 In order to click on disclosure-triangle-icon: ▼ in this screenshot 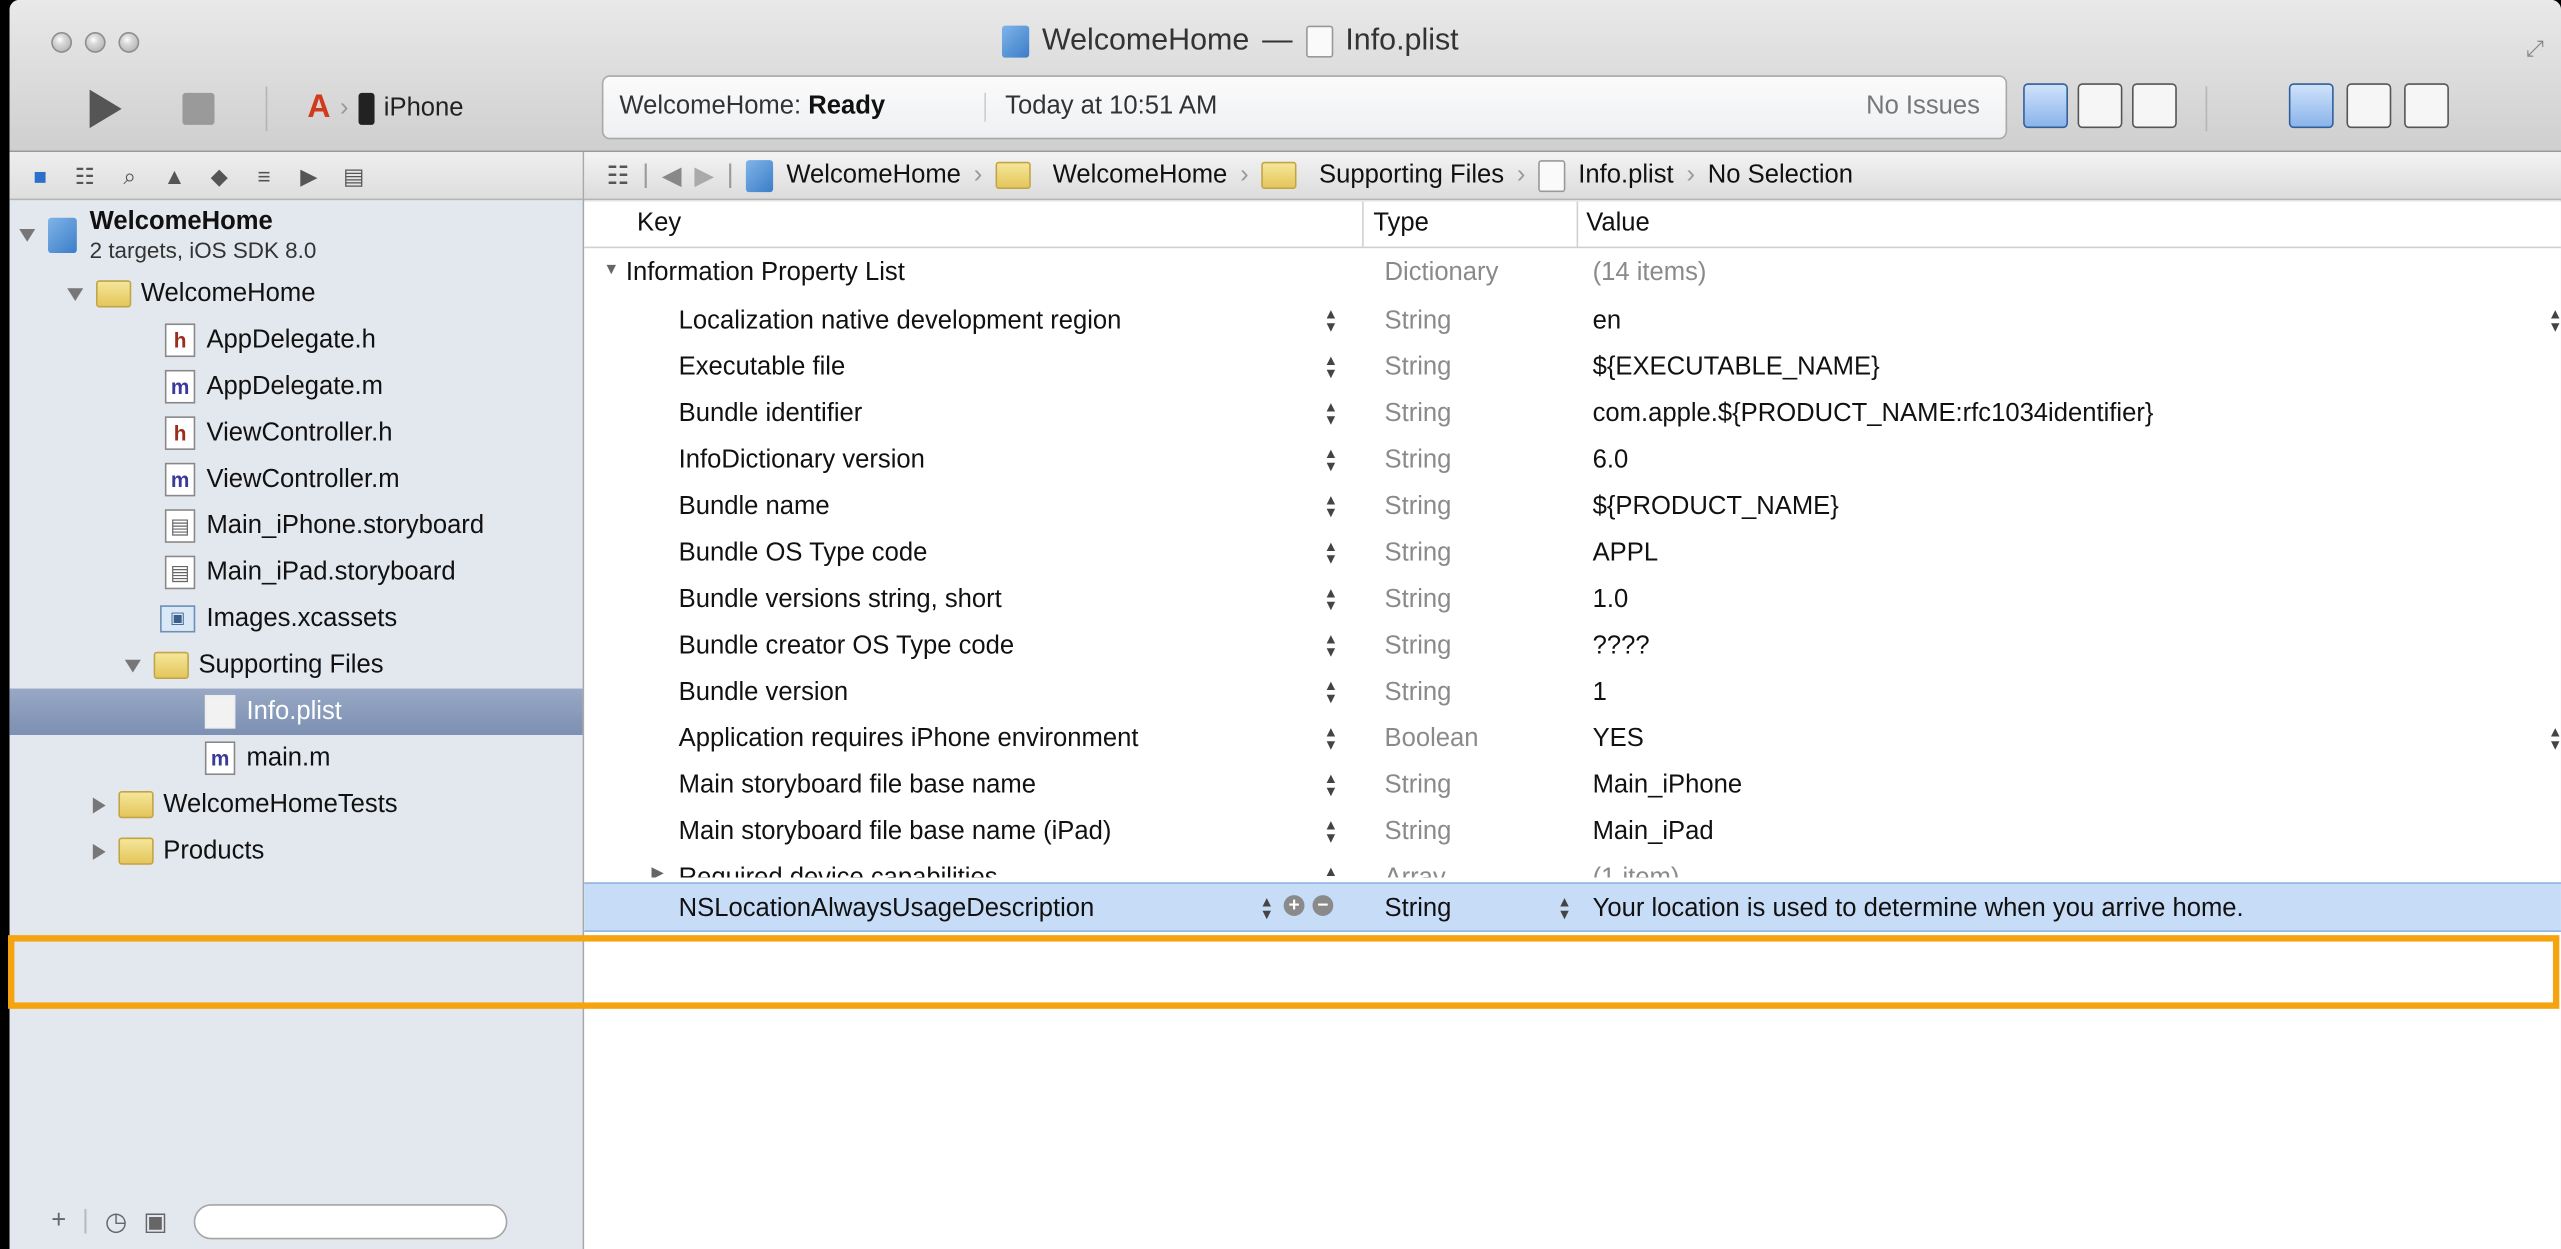, I will do `click(611, 270)`.